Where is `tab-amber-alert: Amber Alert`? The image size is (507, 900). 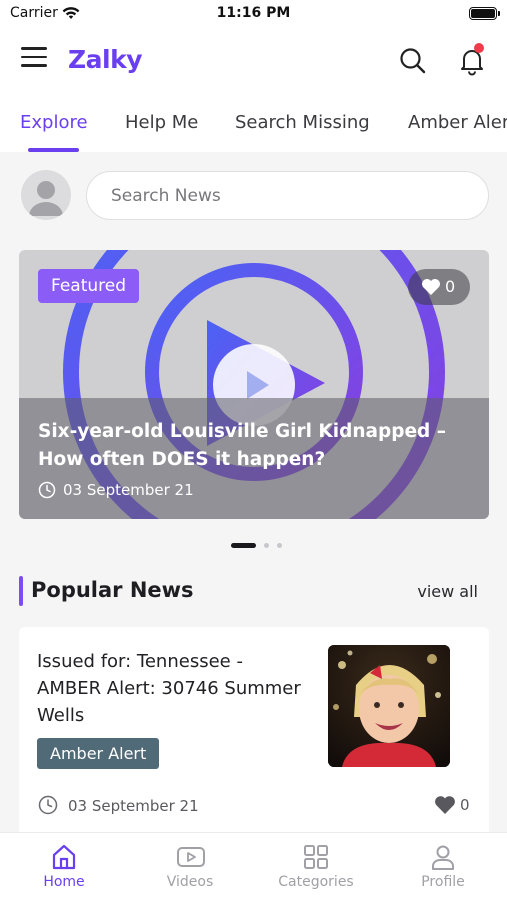 tab-amber-alert: Amber Alert is located at coordinates (457, 122).